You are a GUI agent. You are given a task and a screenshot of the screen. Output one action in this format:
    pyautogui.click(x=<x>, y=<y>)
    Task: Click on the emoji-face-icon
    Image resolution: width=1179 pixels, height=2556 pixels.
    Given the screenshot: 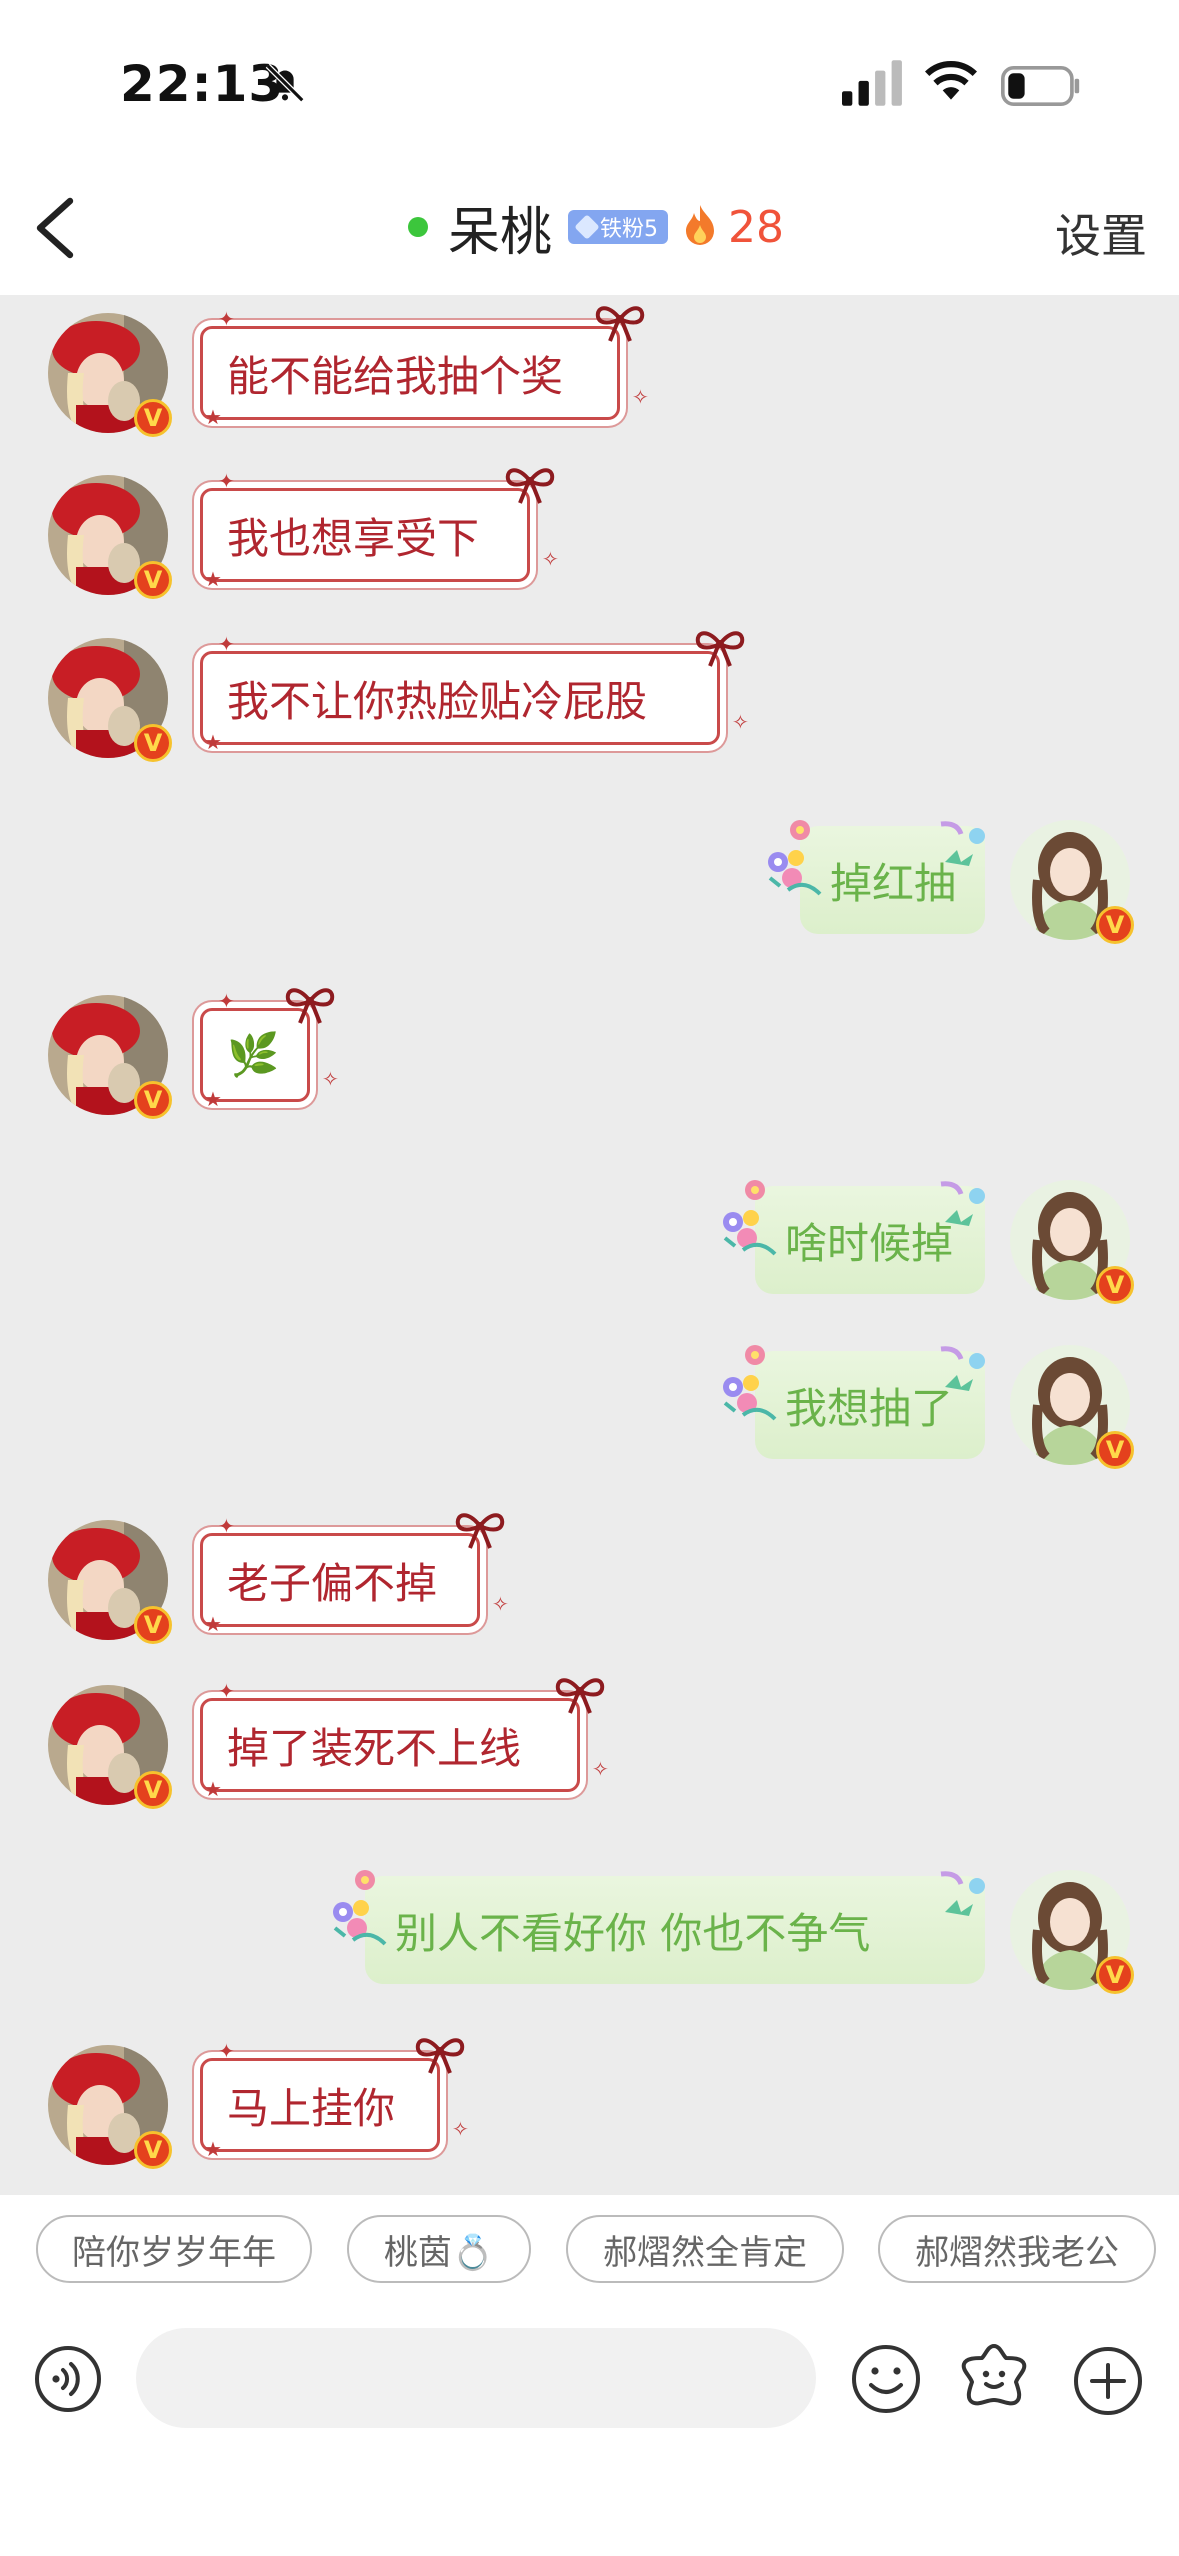 What is the action you would take?
    pyautogui.click(x=886, y=2379)
    